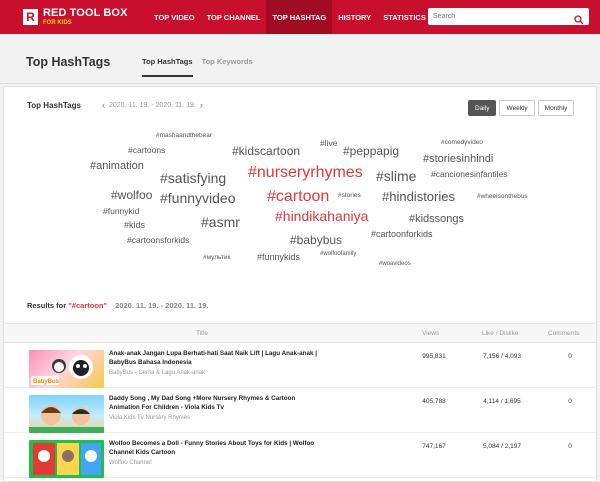 The height and width of the screenshot is (482, 600). Describe the element at coordinates (184, 136) in the screenshot. I see `hashtag-mashaandthebear: #mashaandthebear` at that location.